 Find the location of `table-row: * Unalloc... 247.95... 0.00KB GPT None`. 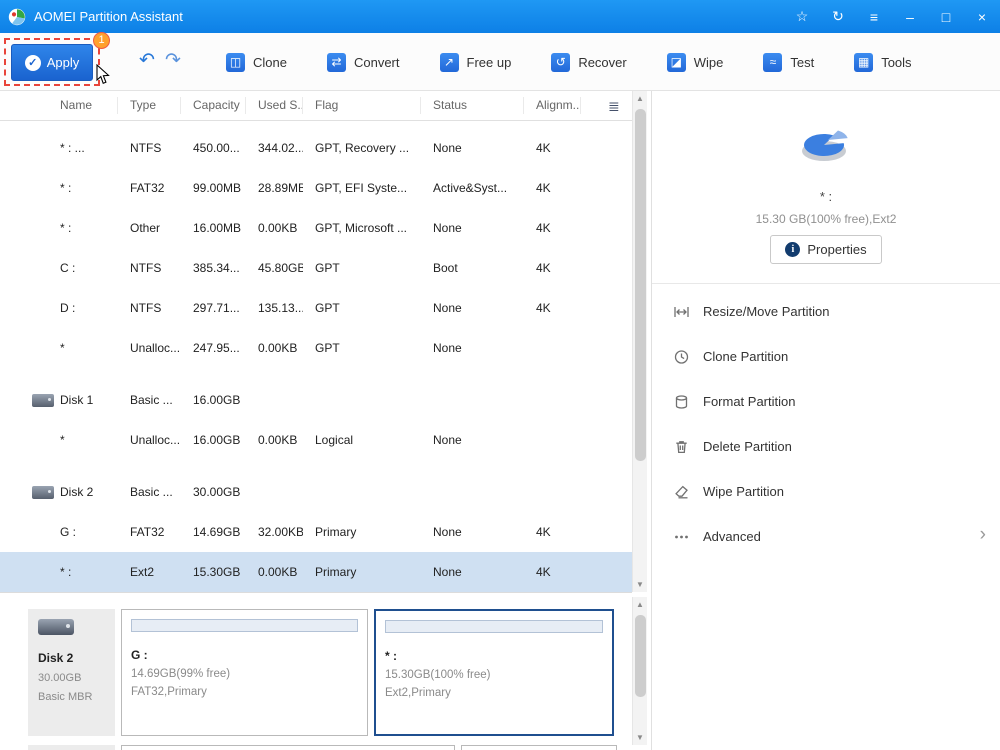

table-row: * Unalloc... 247.95... 0.00KB GPT None is located at coordinates (316, 348).